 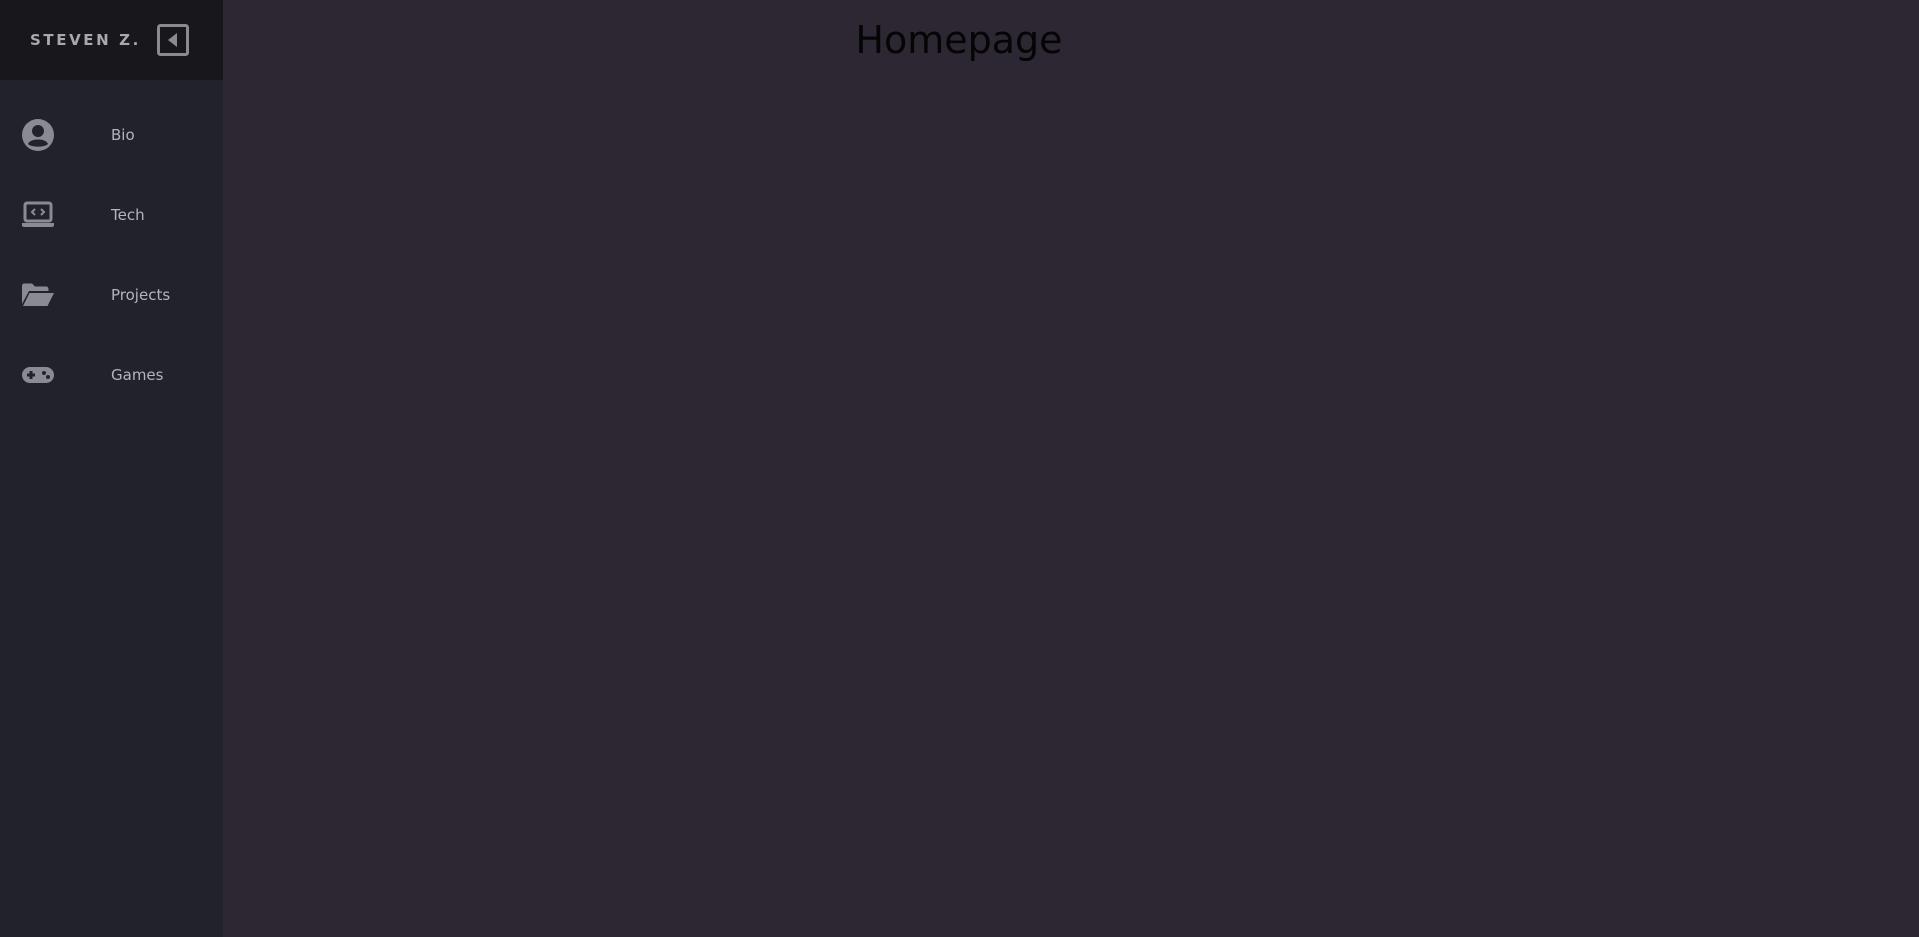 I want to click on sidebar-item-tech: Tech, so click(x=111, y=216).